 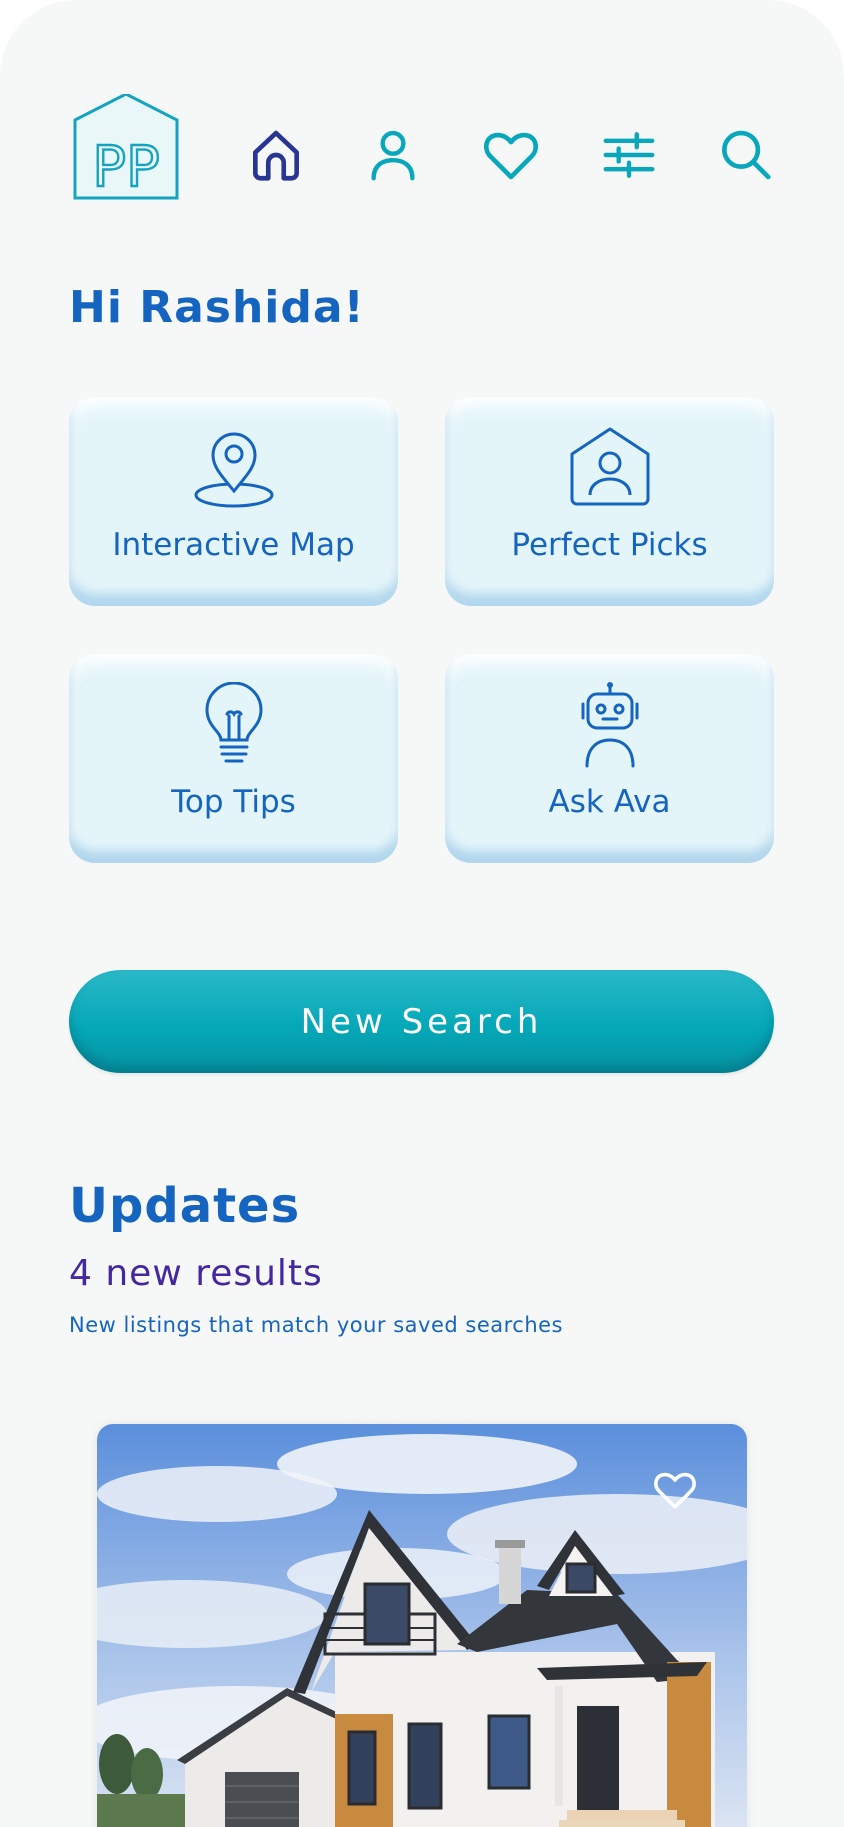 What do you see at coordinates (233, 802) in the screenshot?
I see `tile-label: Top Tips` at bounding box center [233, 802].